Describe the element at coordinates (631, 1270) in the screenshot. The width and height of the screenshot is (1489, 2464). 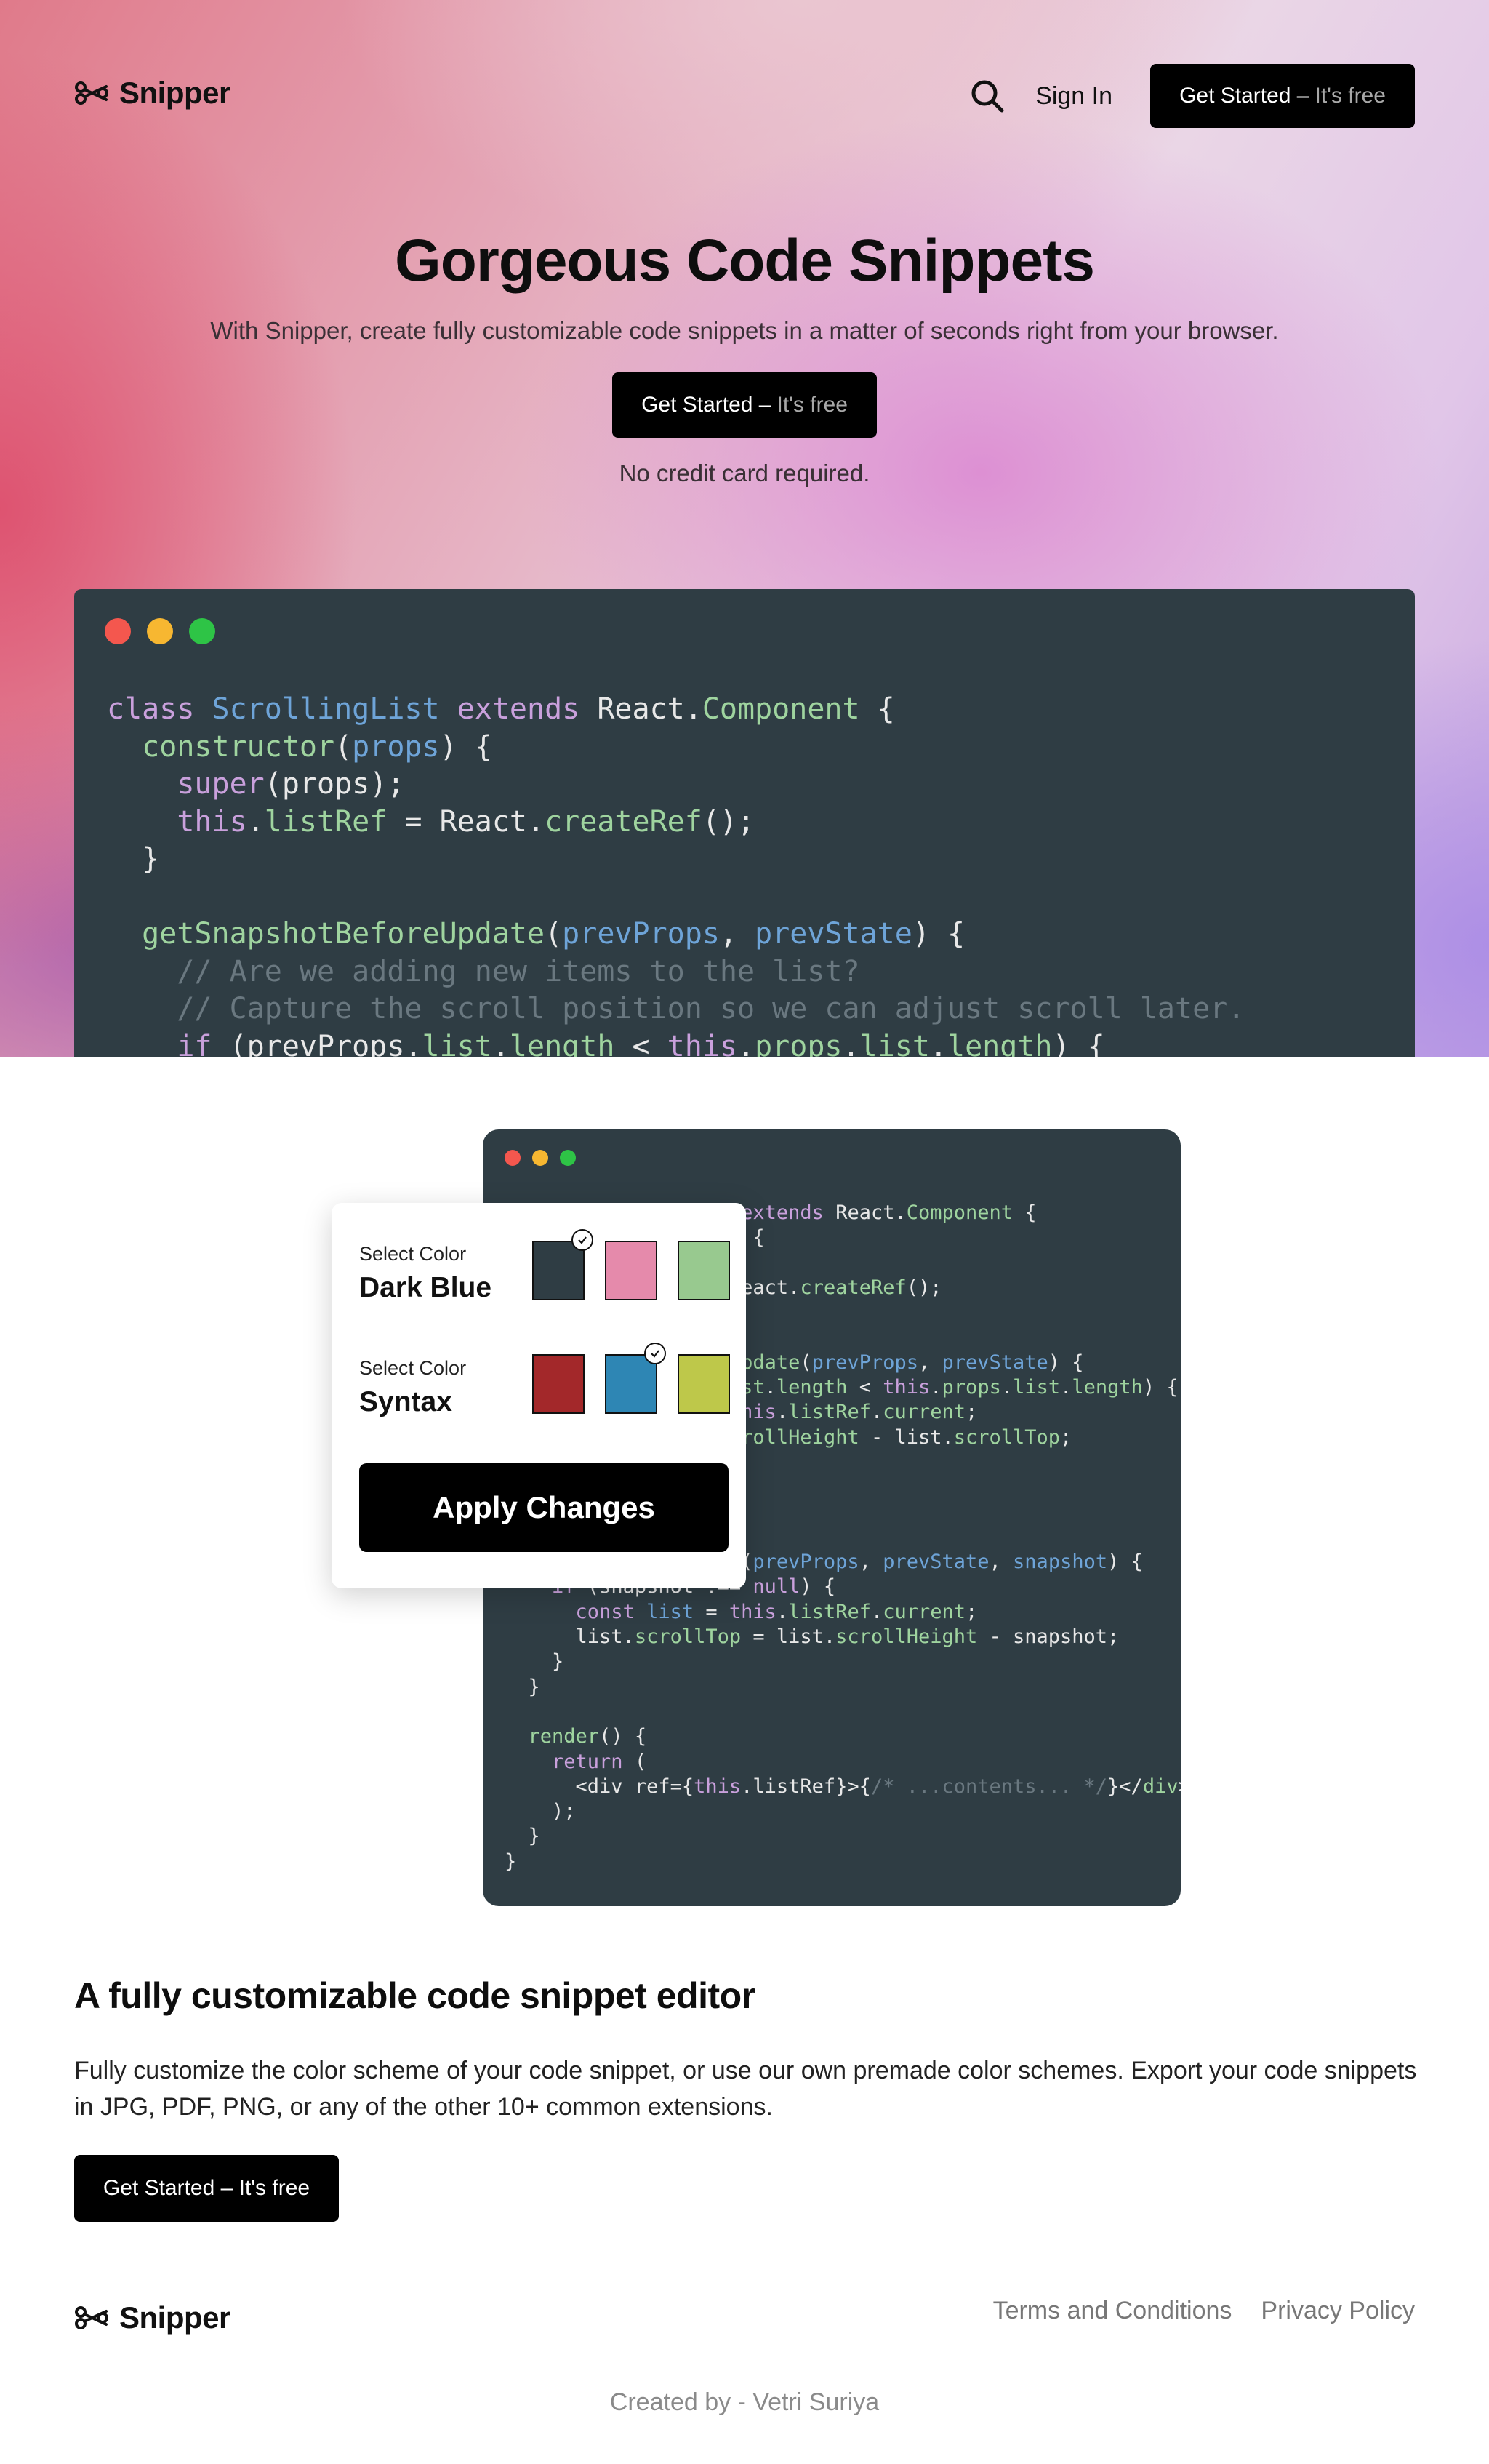
I see `swatch-pink` at that location.